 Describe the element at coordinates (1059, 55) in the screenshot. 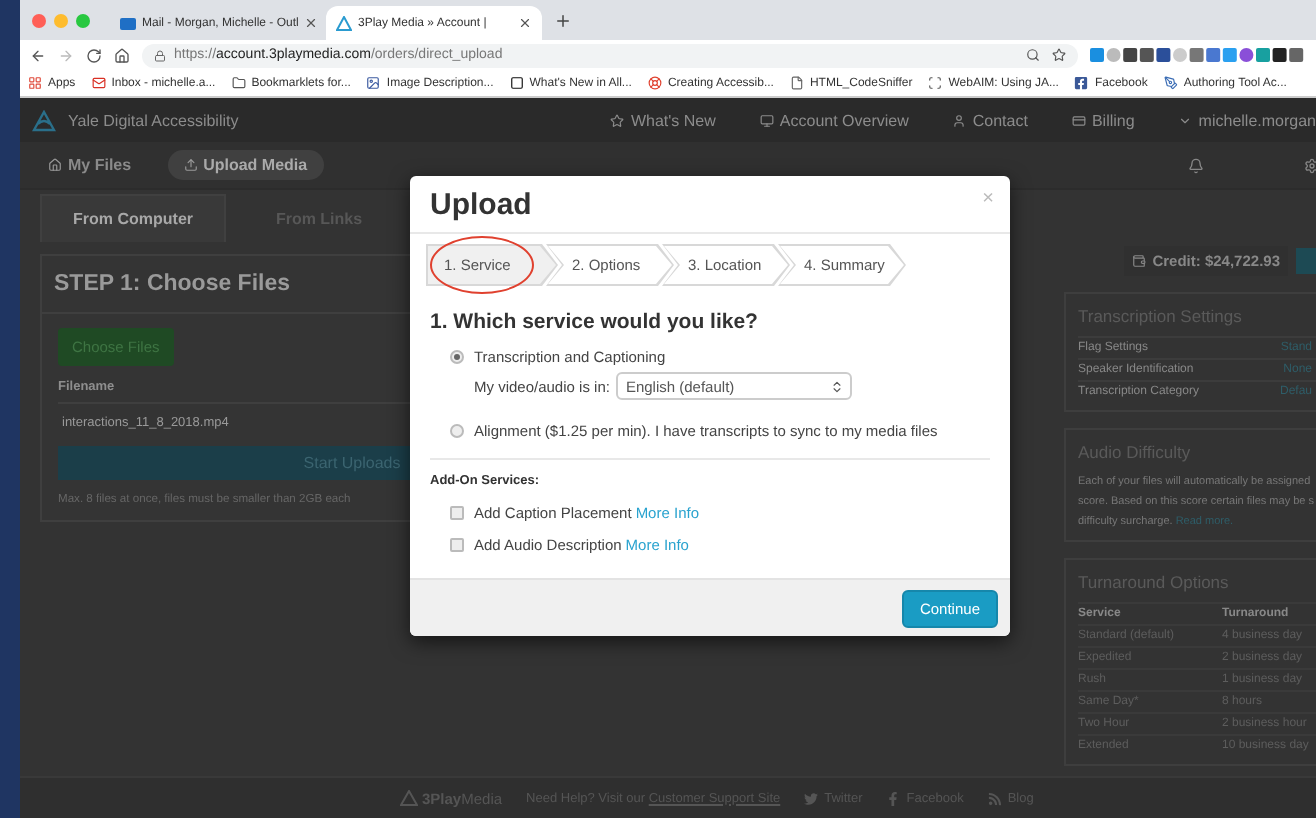

I see `bookmark-star-icon` at that location.